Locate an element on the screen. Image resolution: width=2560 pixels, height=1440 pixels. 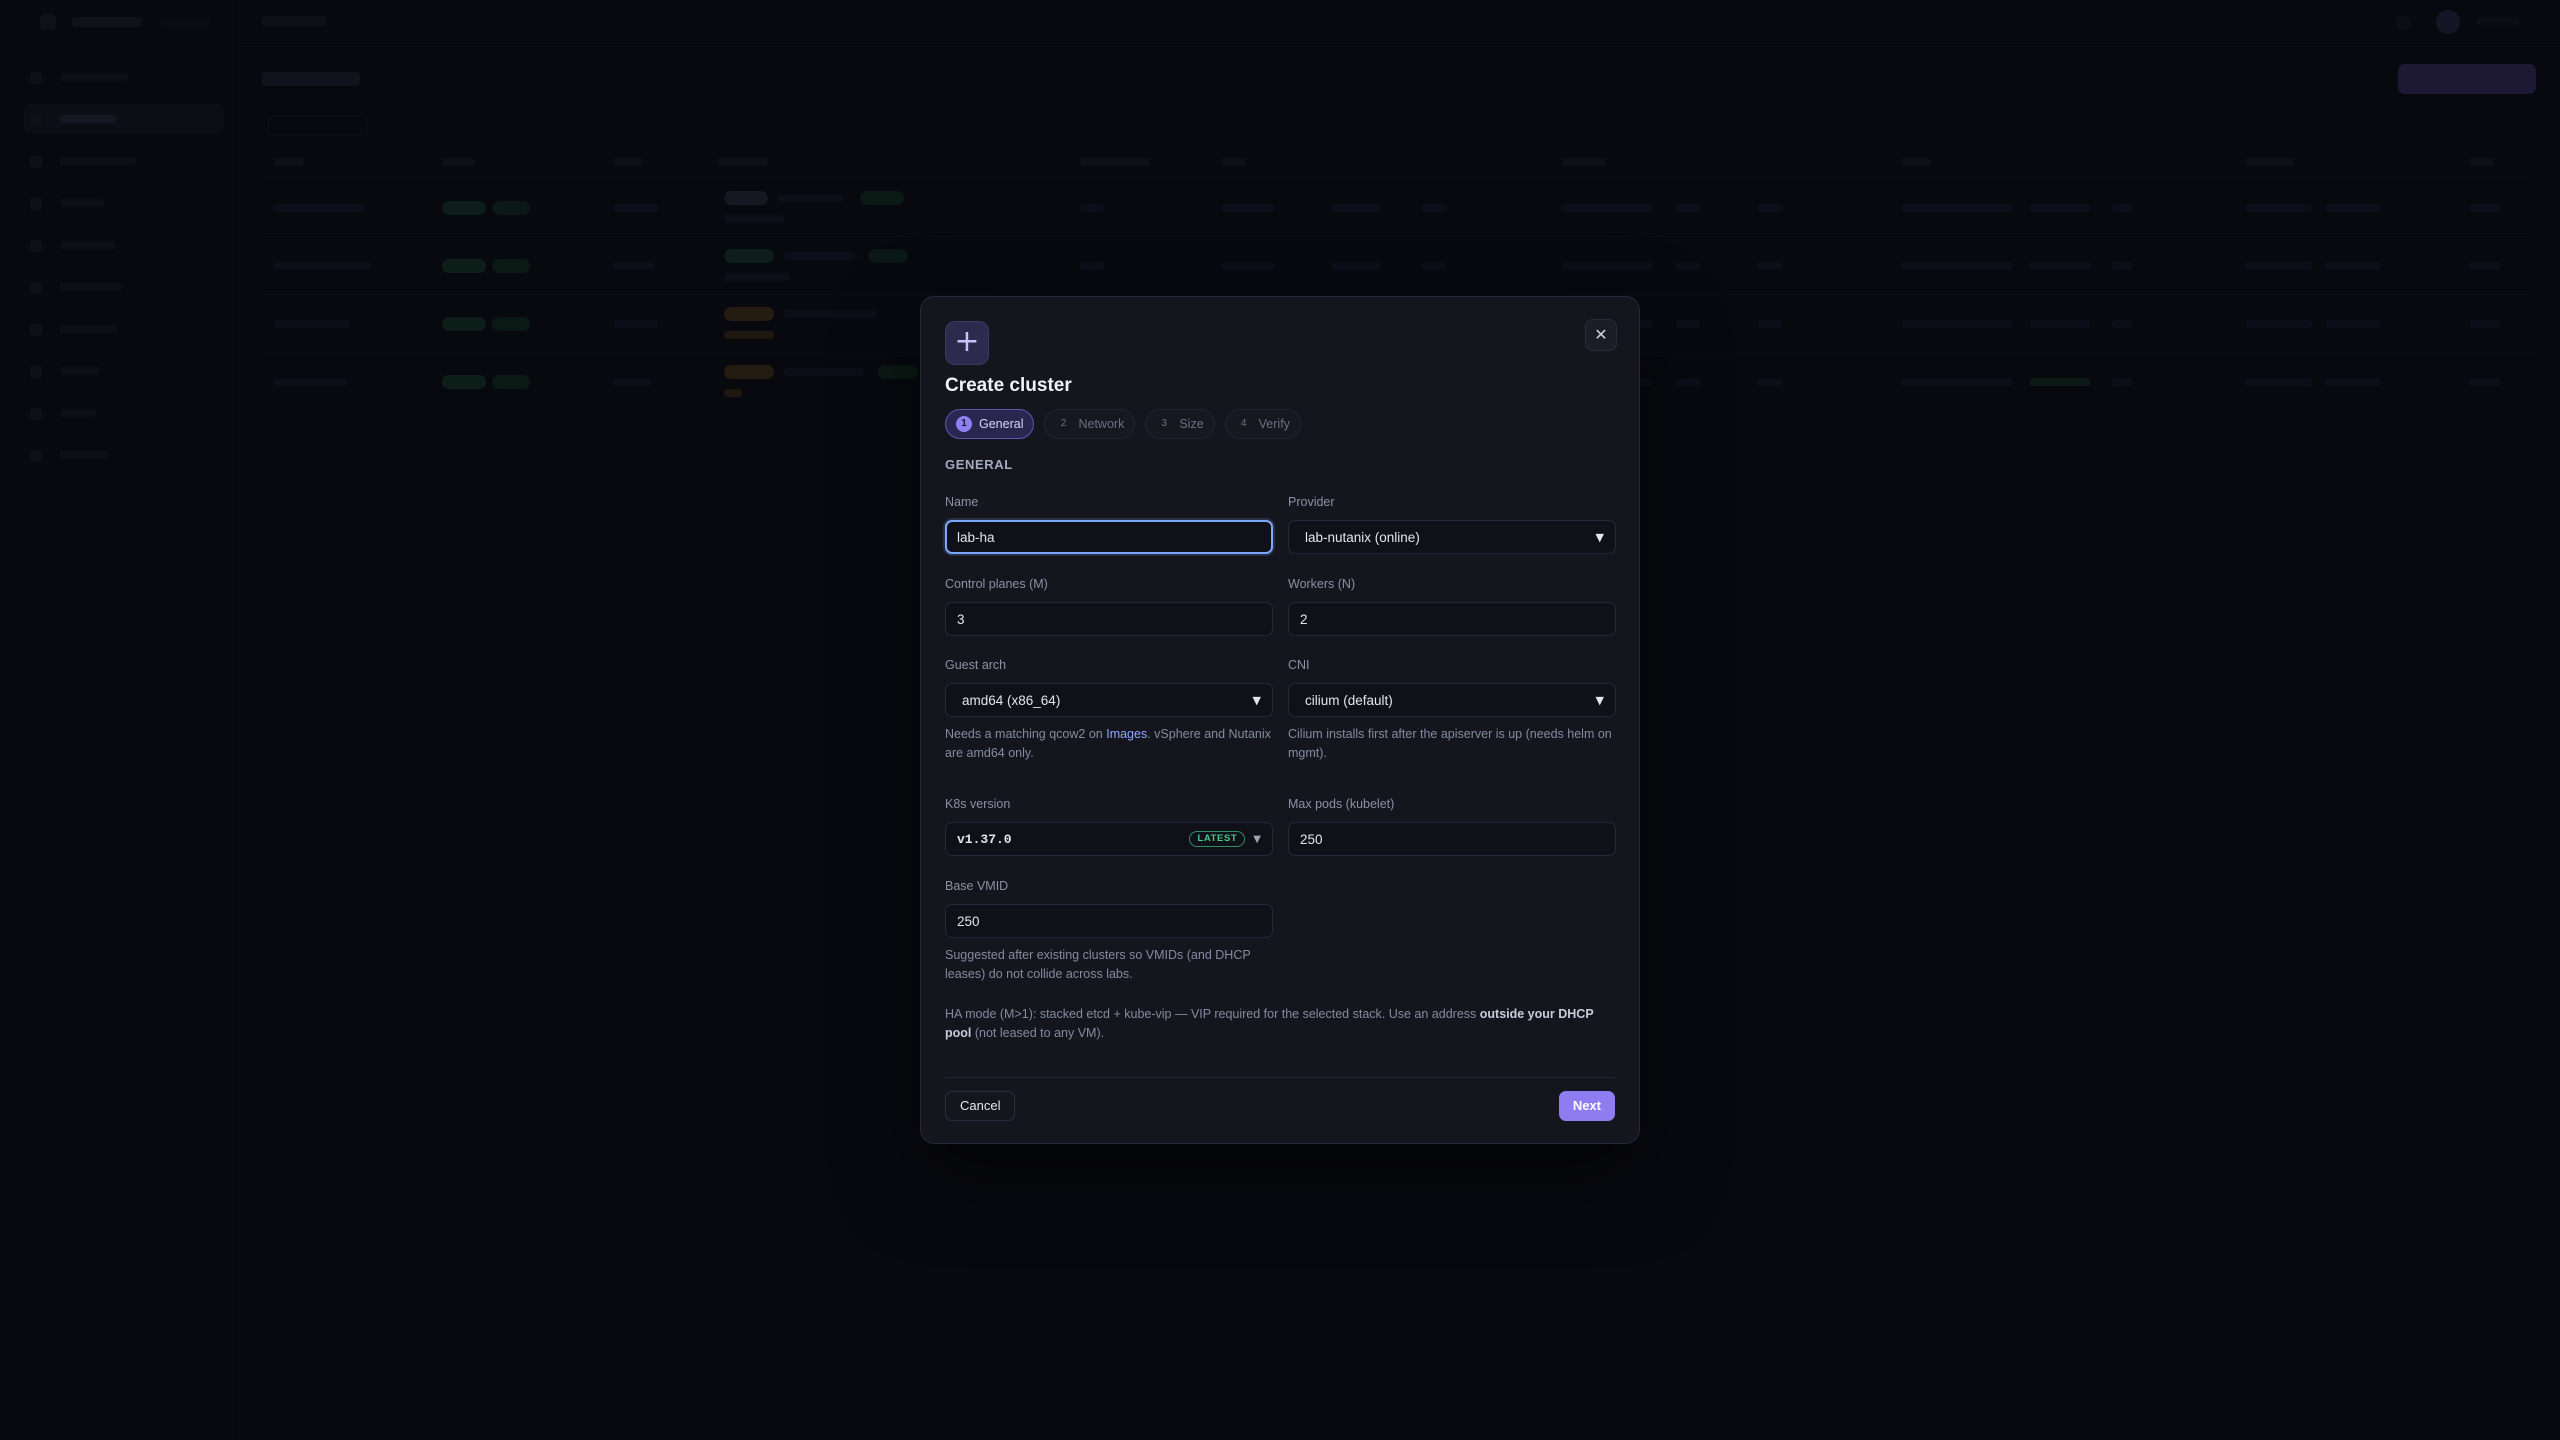
max-pods-field: Max pods (kubelet) 250 is located at coordinates (1452, 826).